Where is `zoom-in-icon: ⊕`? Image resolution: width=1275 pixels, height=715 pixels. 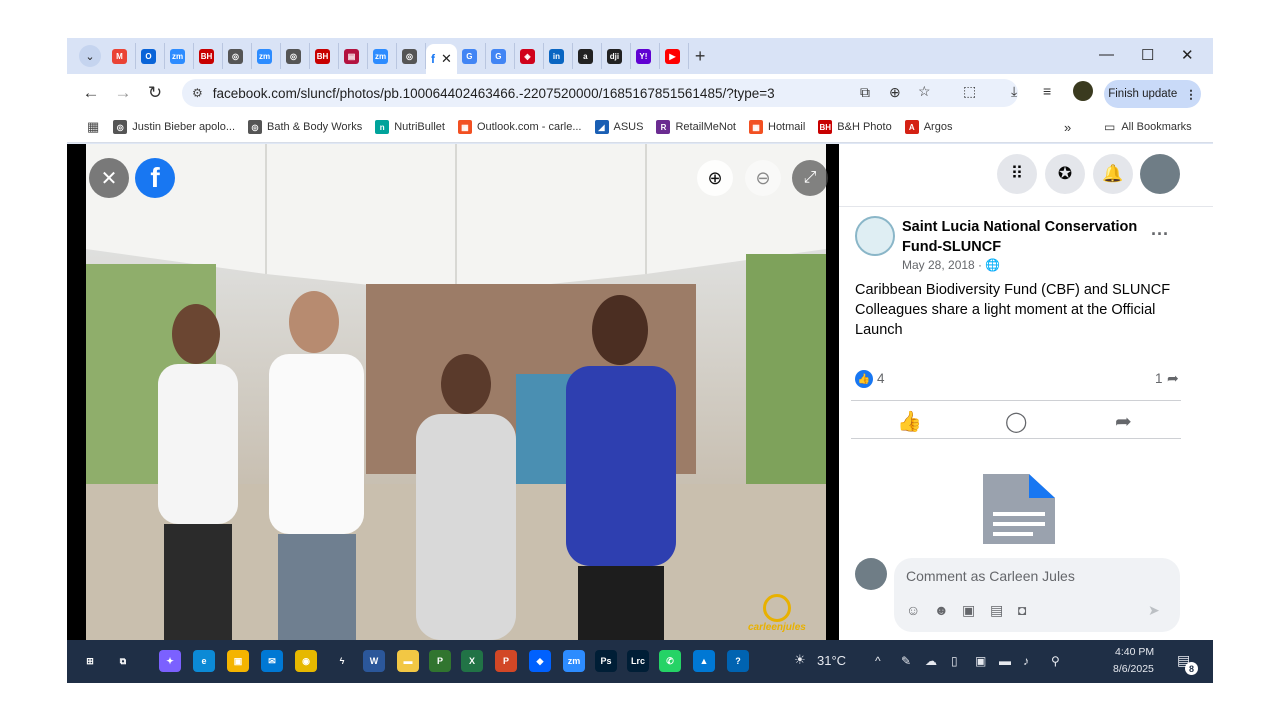
zoom-in-icon: ⊕ is located at coordinates (715, 178).